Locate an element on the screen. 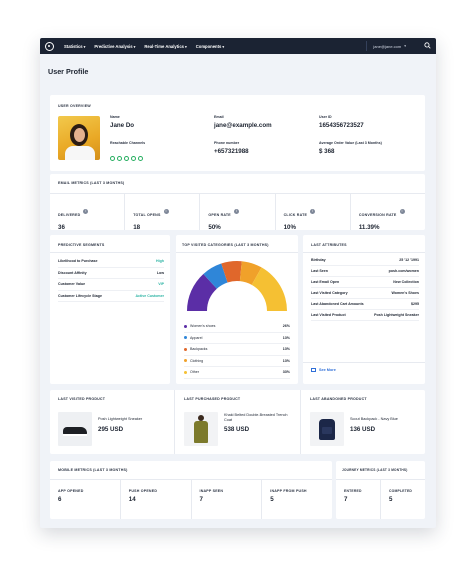 Image resolution: width=474 pixels, height=567 pixels. metric-cell: Click Ratei 10% is located at coordinates (312, 212).